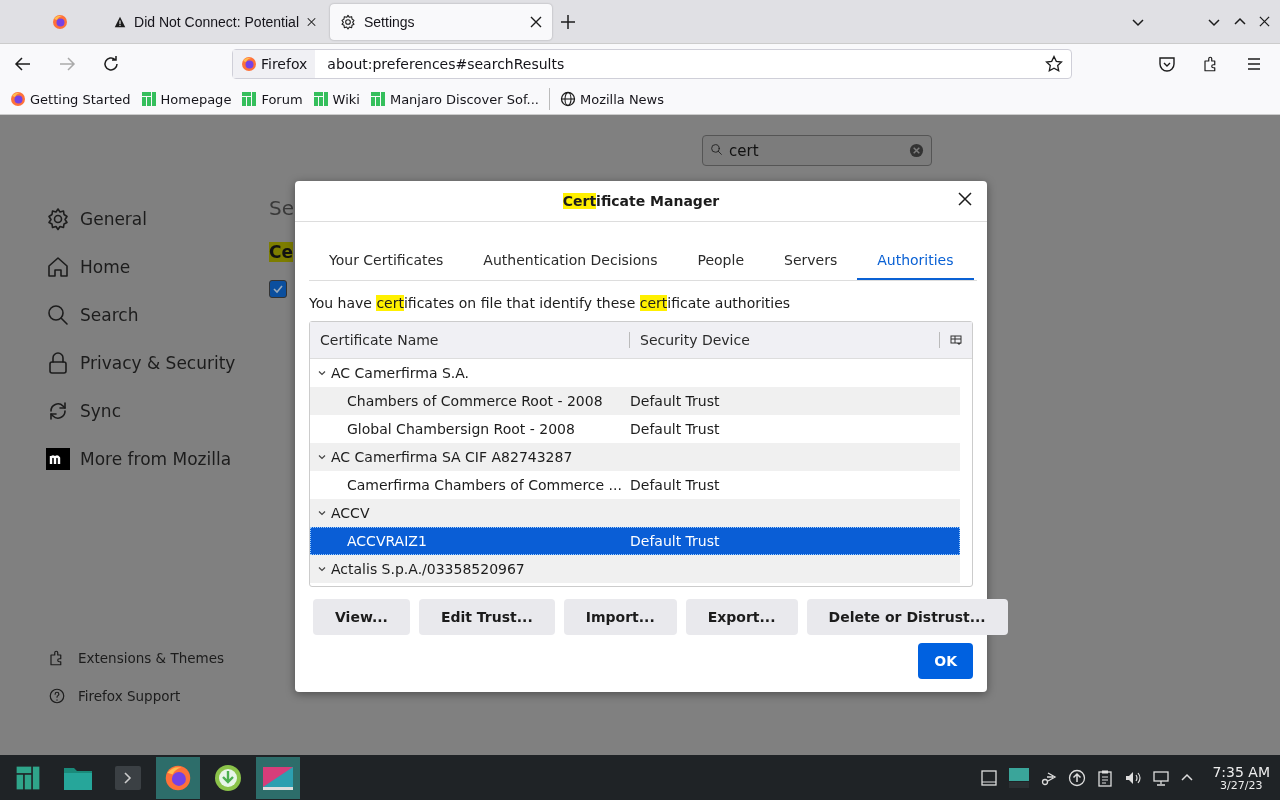  I want to click on clipboard-icon, so click(1105, 777).